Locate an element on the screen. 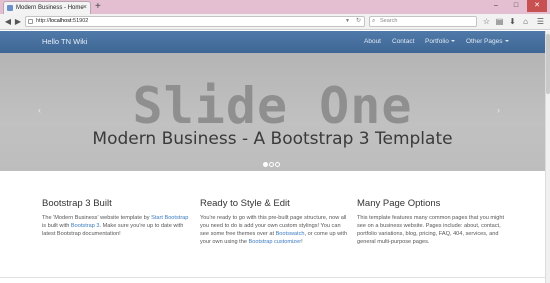 The height and width of the screenshot is (283, 550). nav-other-pages-label: Other Pages is located at coordinates (484, 41).